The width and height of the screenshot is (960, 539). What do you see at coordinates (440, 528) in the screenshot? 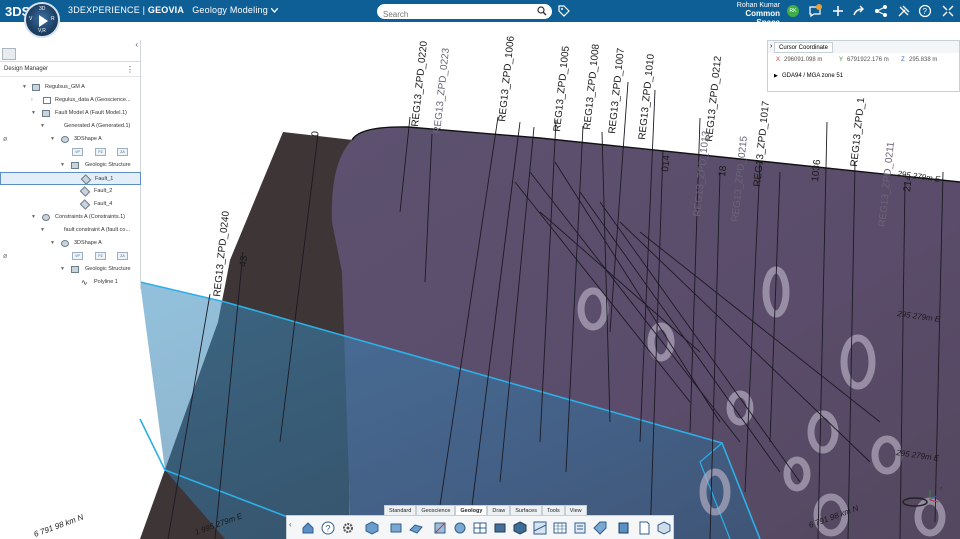
I see `fault-tool-icon` at bounding box center [440, 528].